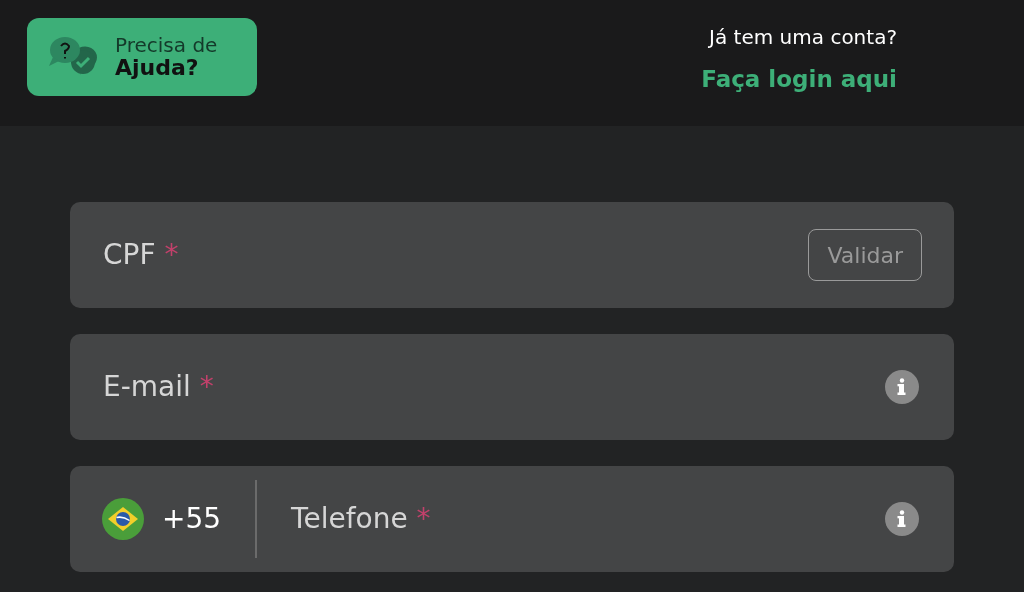 The height and width of the screenshot is (592, 1024). I want to click on login-question: Já tem uma conta?, so click(803, 37).